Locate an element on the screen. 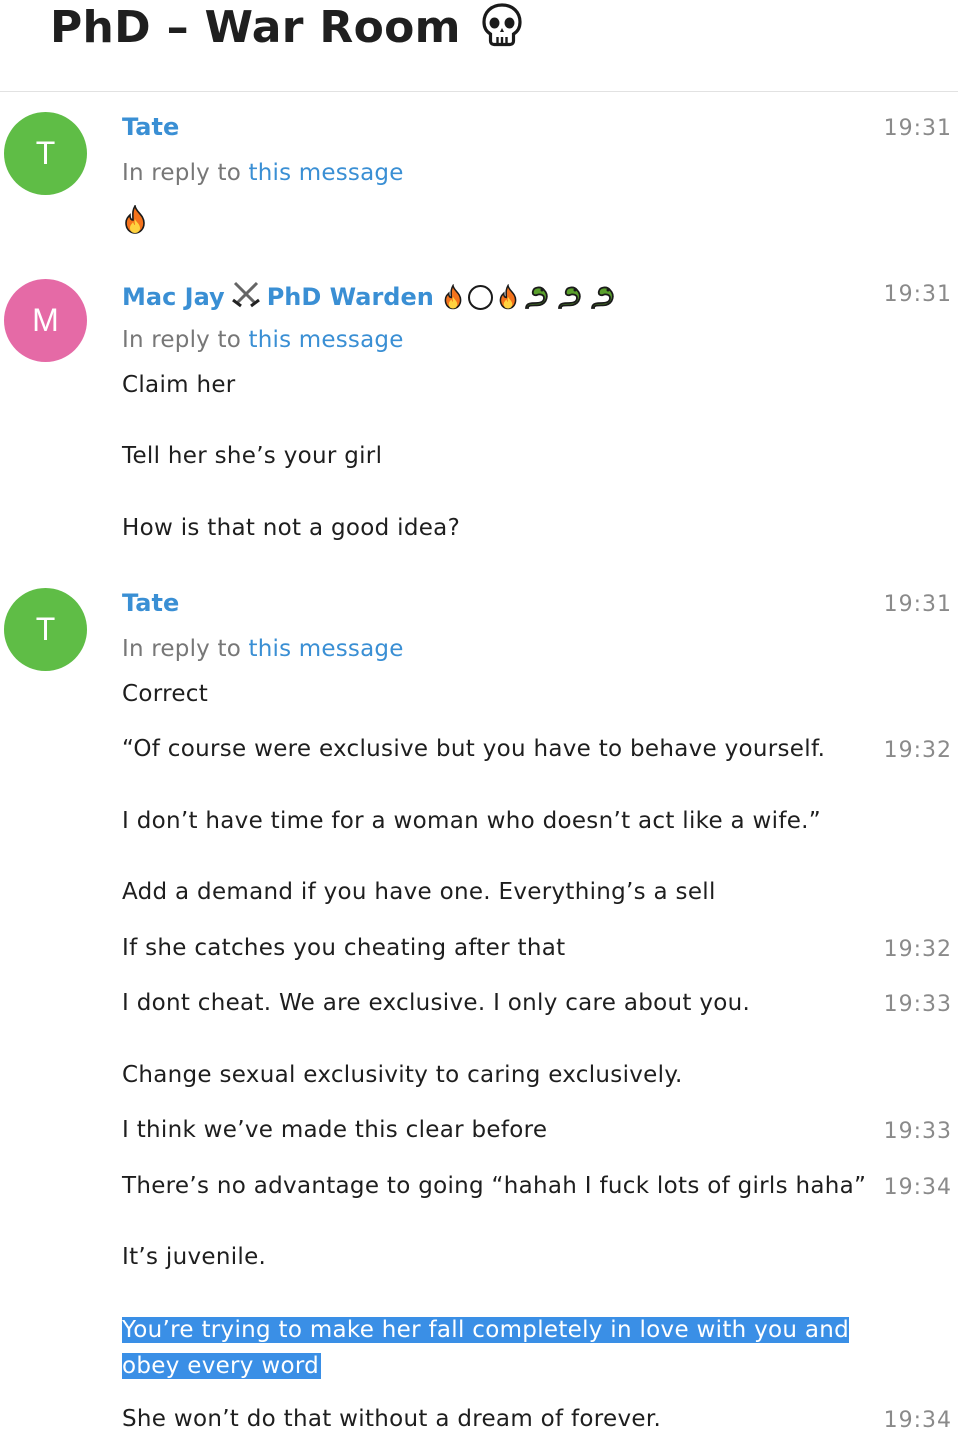 This screenshot has width=960, height=1440. sender-name: Mac Jay PhD Warden is located at coordinates (370, 297).